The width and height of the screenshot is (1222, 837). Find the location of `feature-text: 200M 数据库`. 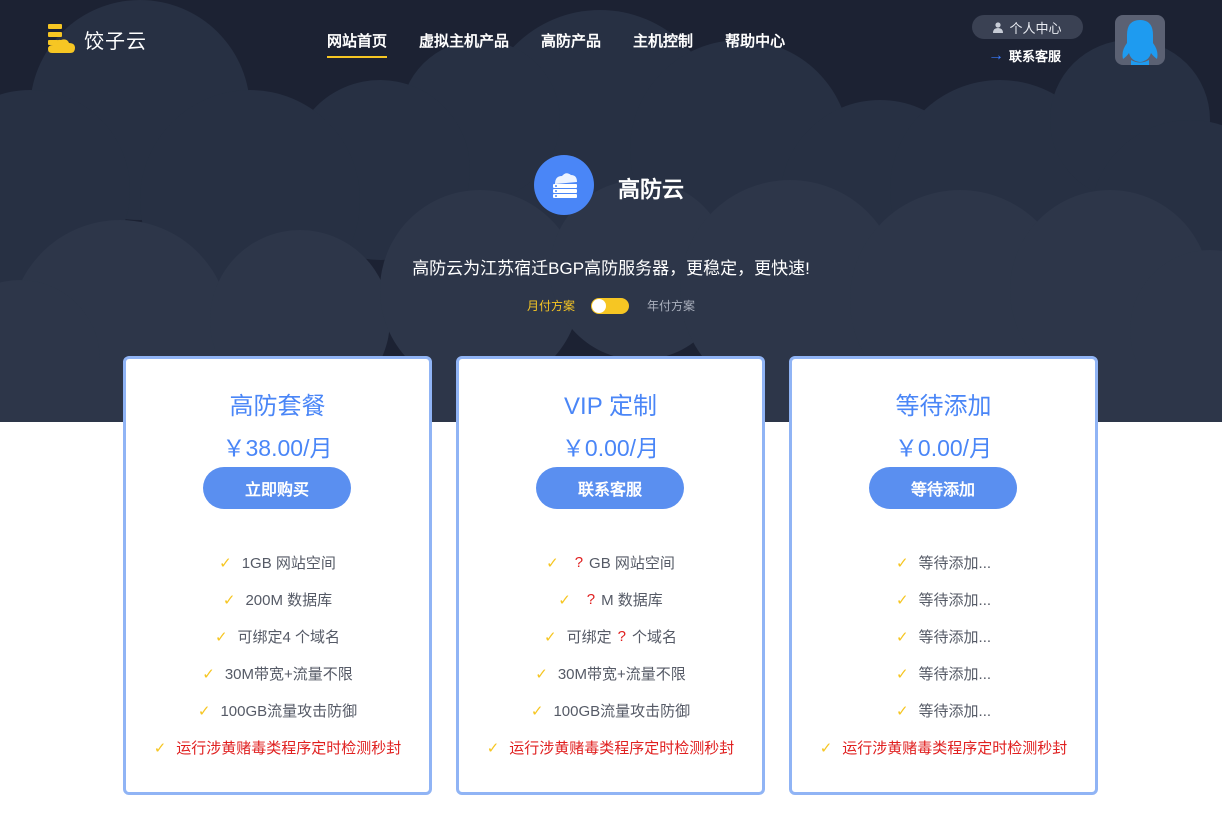

feature-text: 200M 数据库 is located at coordinates (289, 600).